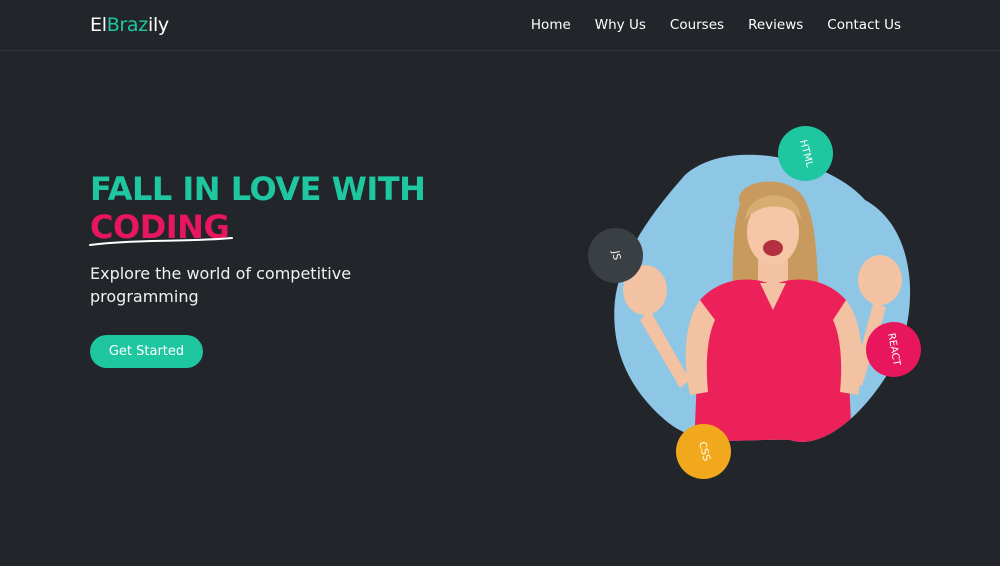  Describe the element at coordinates (161, 241) in the screenshot. I see `underline-decoration` at that location.